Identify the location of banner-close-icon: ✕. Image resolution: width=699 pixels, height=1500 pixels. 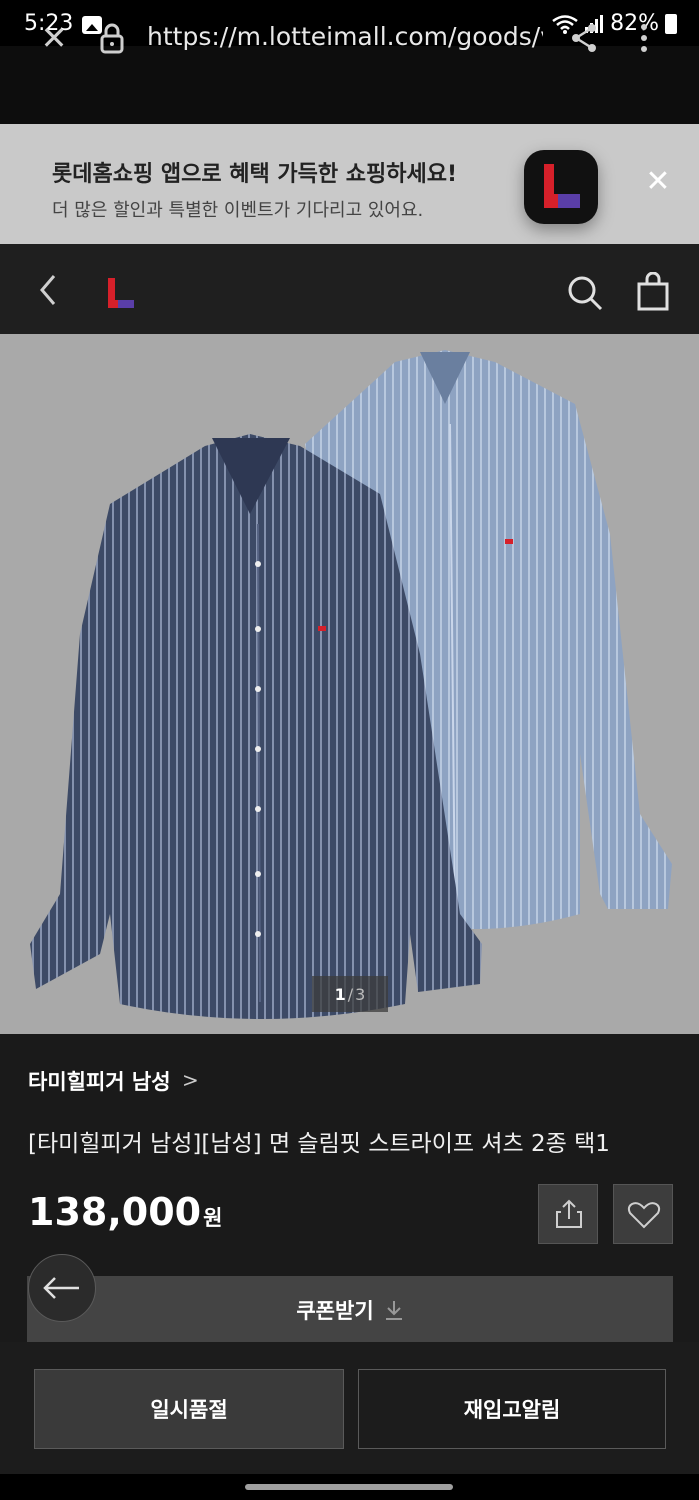
(658, 182).